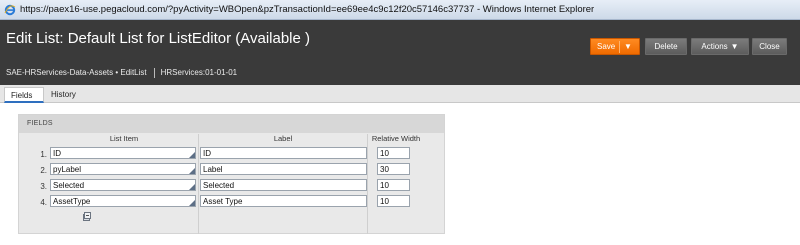 The image size is (800, 245). I want to click on tab-history: History, so click(66, 95).